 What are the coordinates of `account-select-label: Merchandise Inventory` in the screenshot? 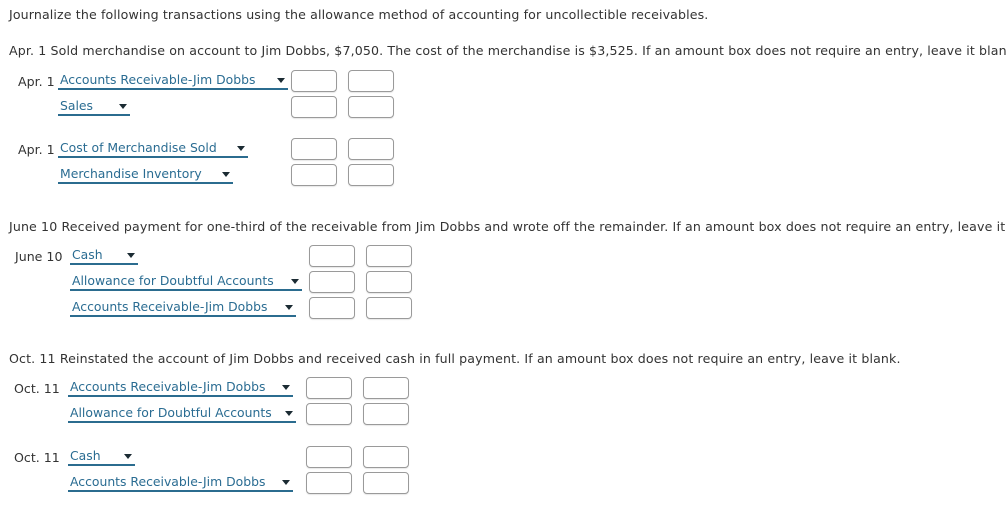 It's located at (131, 173).